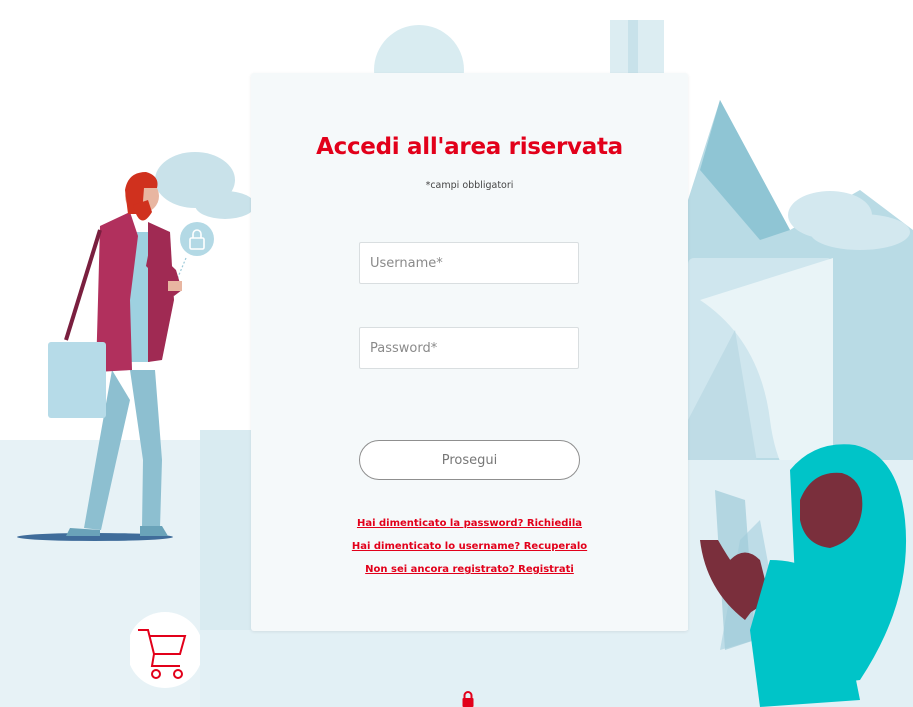 The image size is (913, 707). Describe the element at coordinates (469, 460) in the screenshot. I see `submit-button: Prosegui` at that location.